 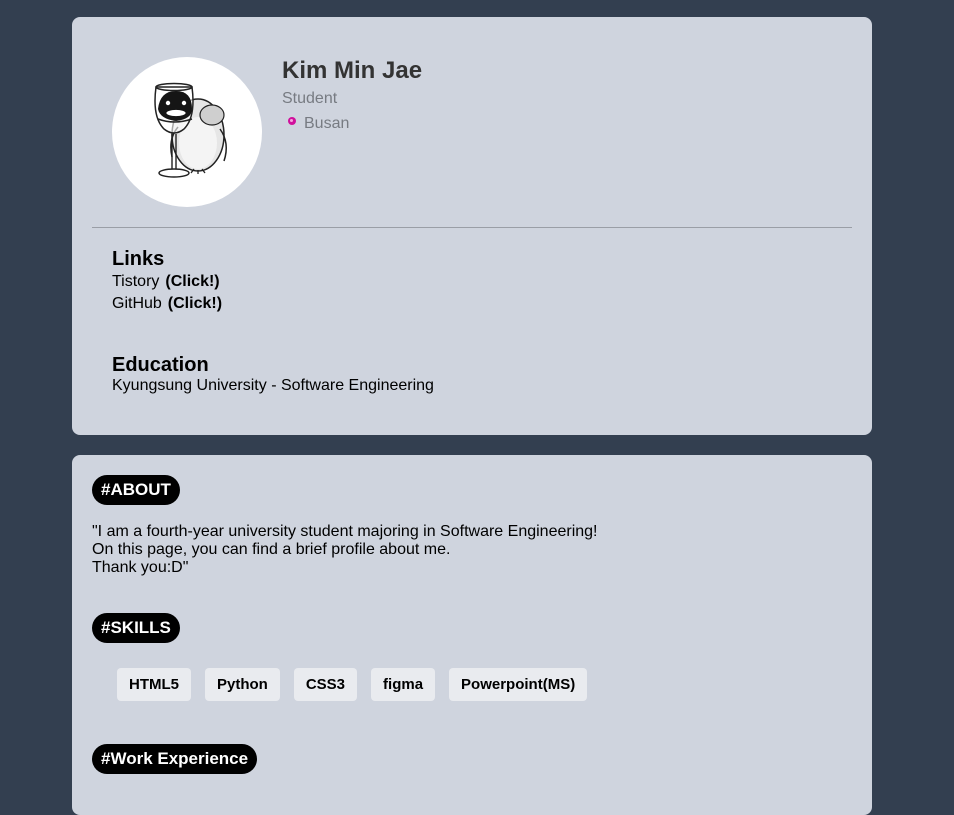 I want to click on github-link: (Click!), so click(x=195, y=303).